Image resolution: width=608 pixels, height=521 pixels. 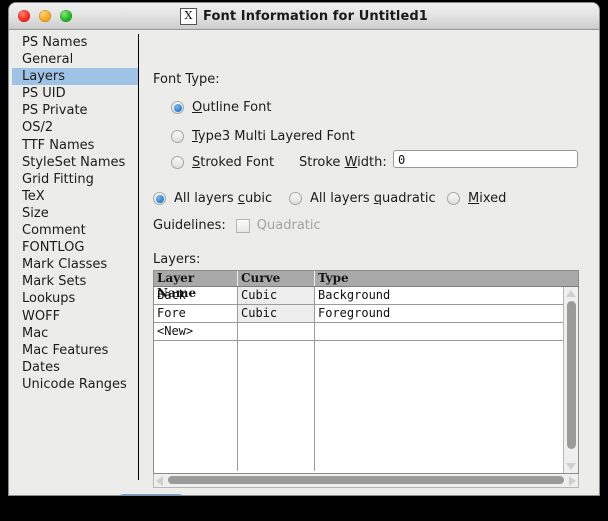 I want to click on radio-stroked-font: Stroked Font, so click(x=222, y=162).